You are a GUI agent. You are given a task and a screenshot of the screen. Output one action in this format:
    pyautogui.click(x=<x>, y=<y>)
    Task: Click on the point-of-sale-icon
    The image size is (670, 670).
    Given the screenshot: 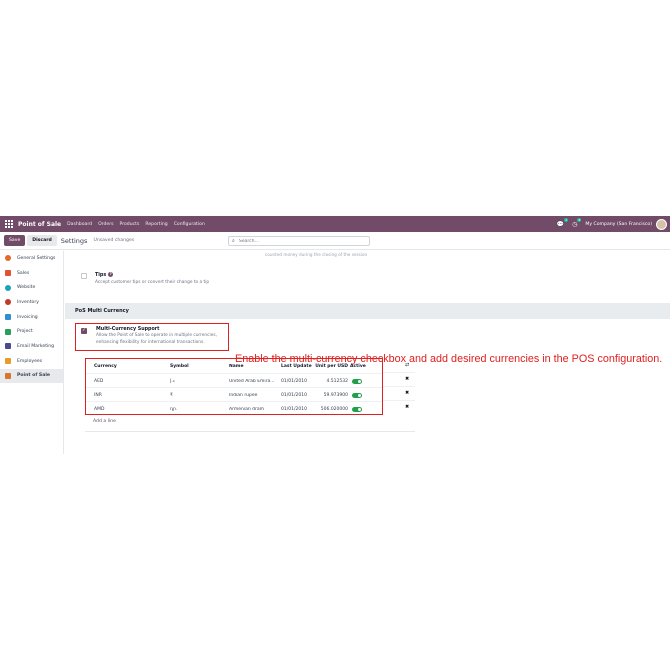 What is the action you would take?
    pyautogui.click(x=8, y=375)
    